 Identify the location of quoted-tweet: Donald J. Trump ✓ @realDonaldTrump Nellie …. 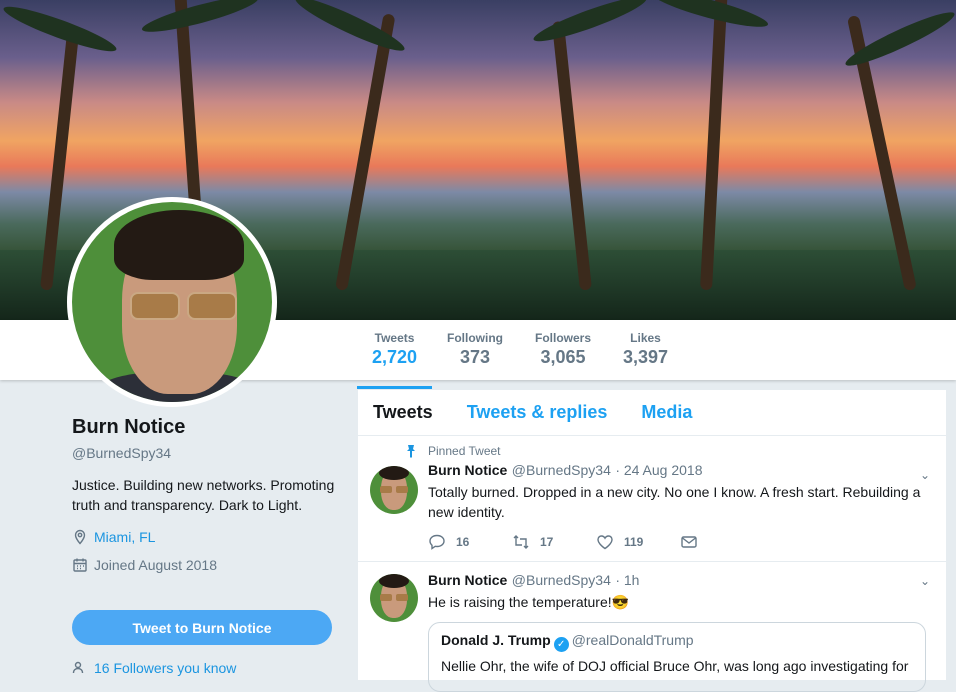
(677, 657).